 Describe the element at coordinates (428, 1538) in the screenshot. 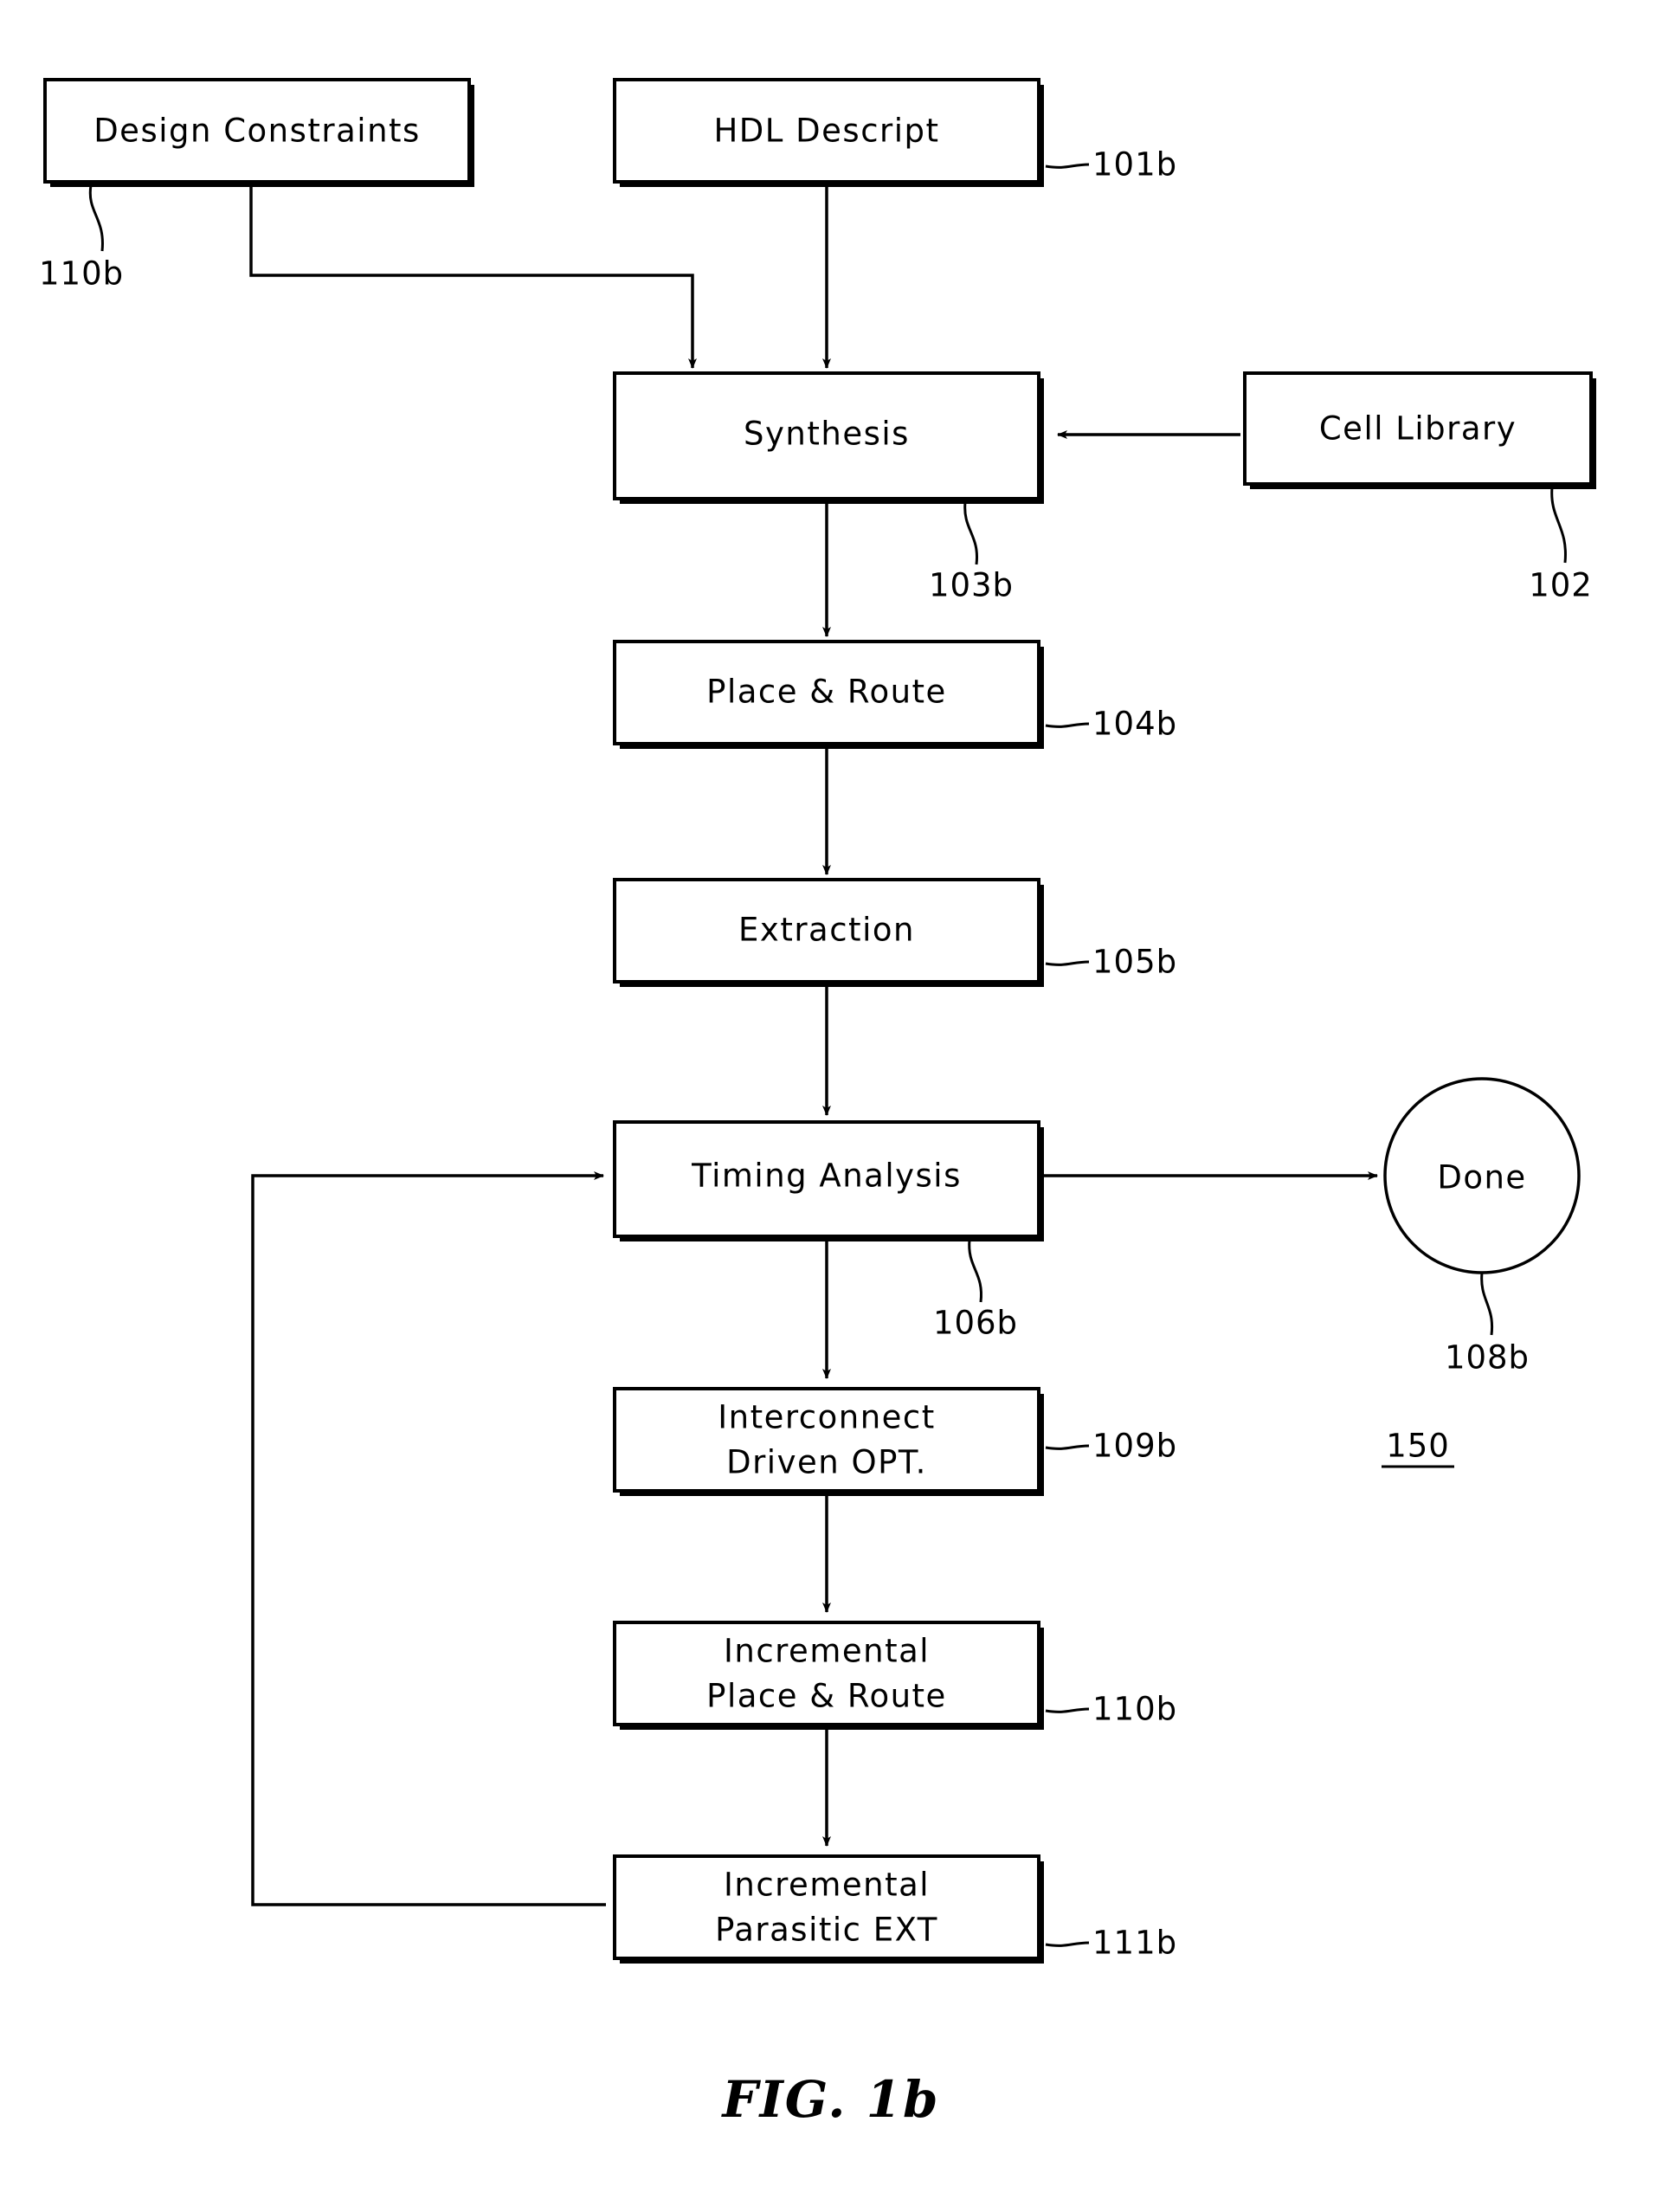

I see `edge-feedback-to-timing` at that location.